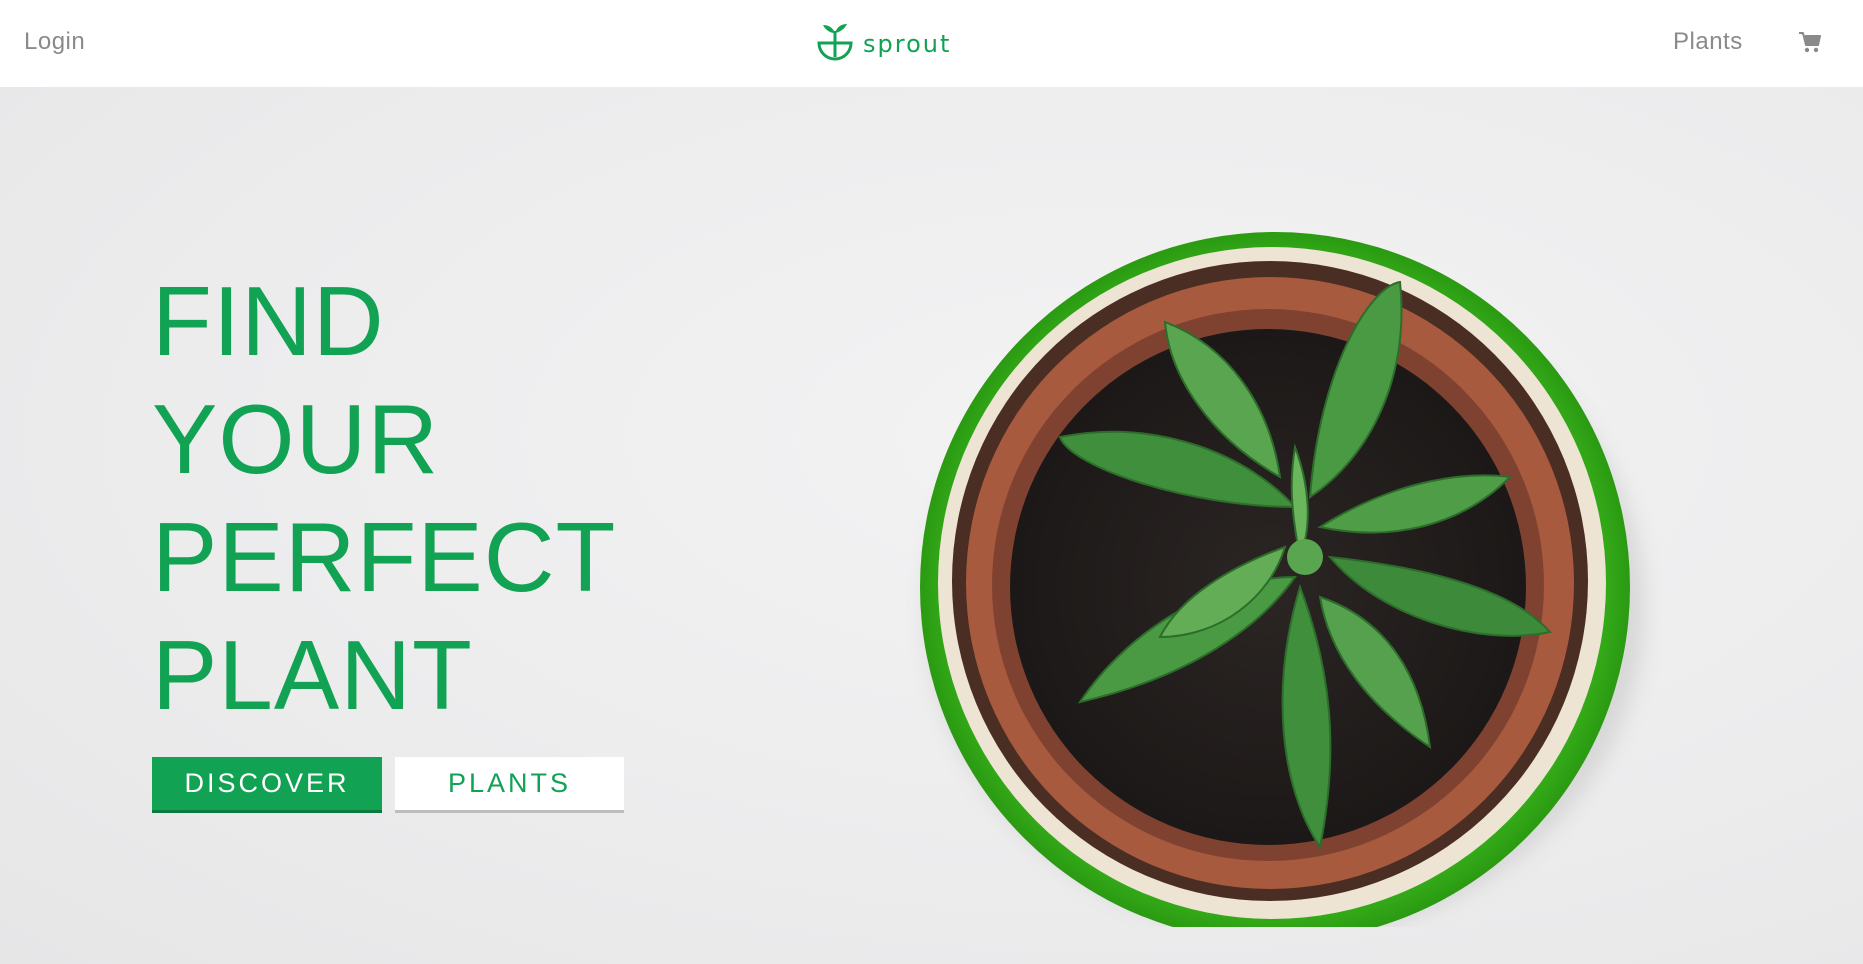  I want to click on login-link: Login, so click(54, 42).